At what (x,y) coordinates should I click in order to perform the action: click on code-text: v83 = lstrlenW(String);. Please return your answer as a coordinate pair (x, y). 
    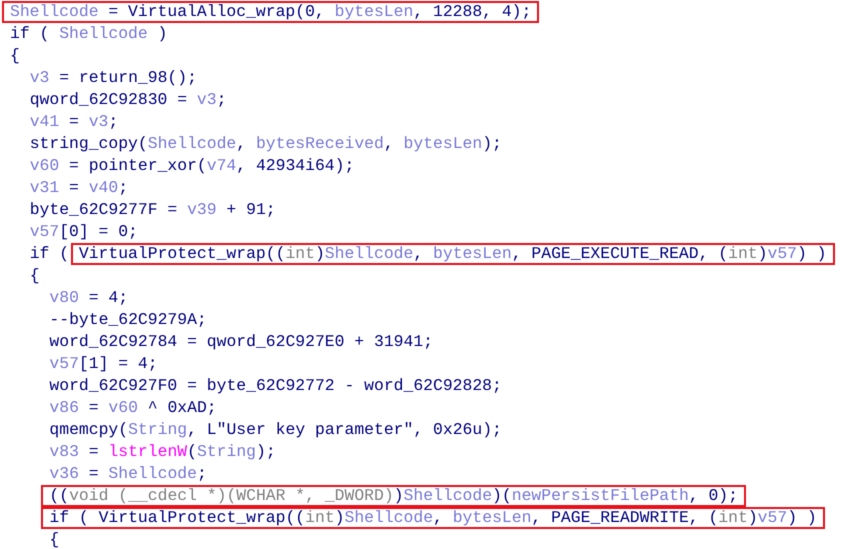
    Looking at the image, I should click on (162, 452).